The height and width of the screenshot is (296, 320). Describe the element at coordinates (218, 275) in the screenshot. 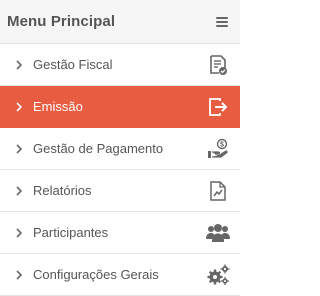

I see `gears-icon` at that location.